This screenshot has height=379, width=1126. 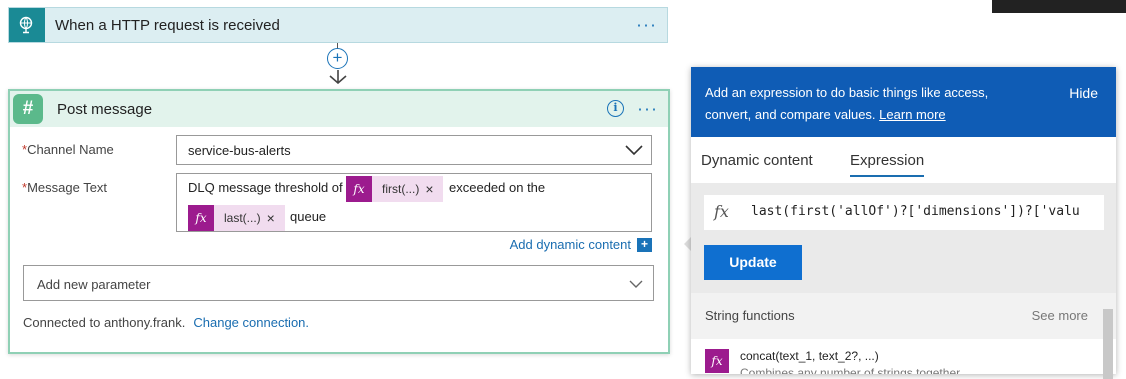 I want to click on string-functions-header: String functions See more, so click(x=903, y=316).